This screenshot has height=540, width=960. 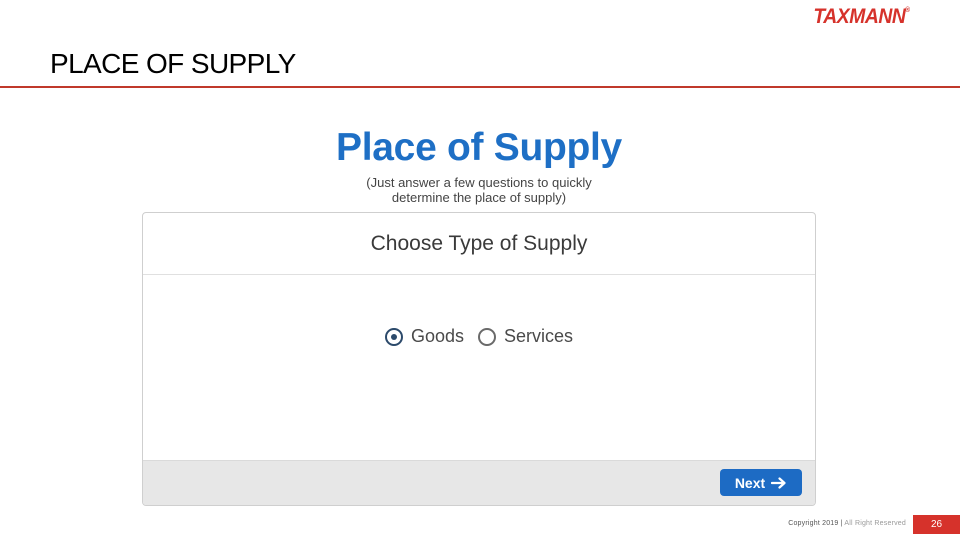 I want to click on taxmann-logo: TAXMANN®, so click(x=862, y=17).